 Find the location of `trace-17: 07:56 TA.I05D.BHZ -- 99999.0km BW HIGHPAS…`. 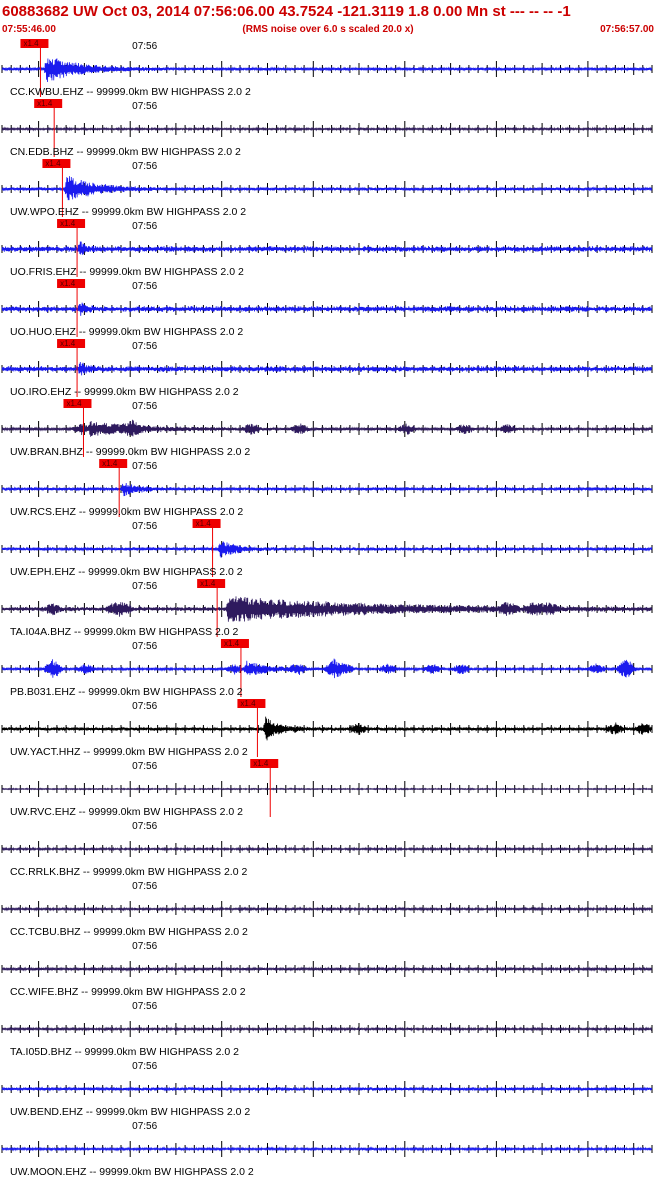

trace-17: 07:56 TA.I05D.BHZ -- 99999.0km BW HIGHPAS… is located at coordinates (327, 1029).